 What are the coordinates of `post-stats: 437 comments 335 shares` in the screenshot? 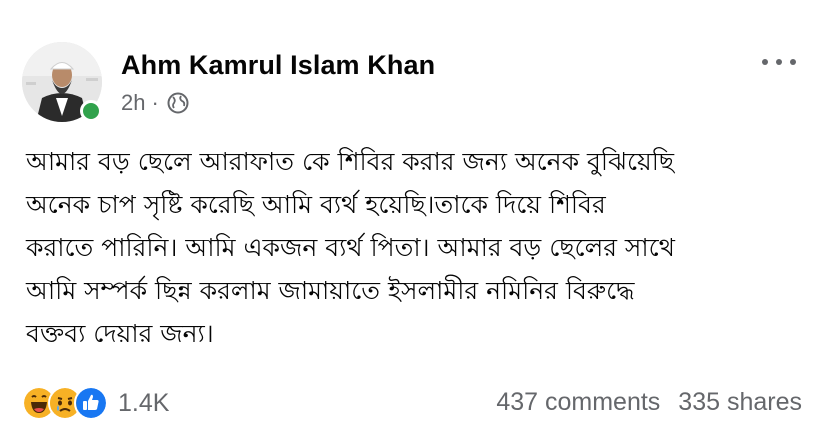 It's located at (649, 402).